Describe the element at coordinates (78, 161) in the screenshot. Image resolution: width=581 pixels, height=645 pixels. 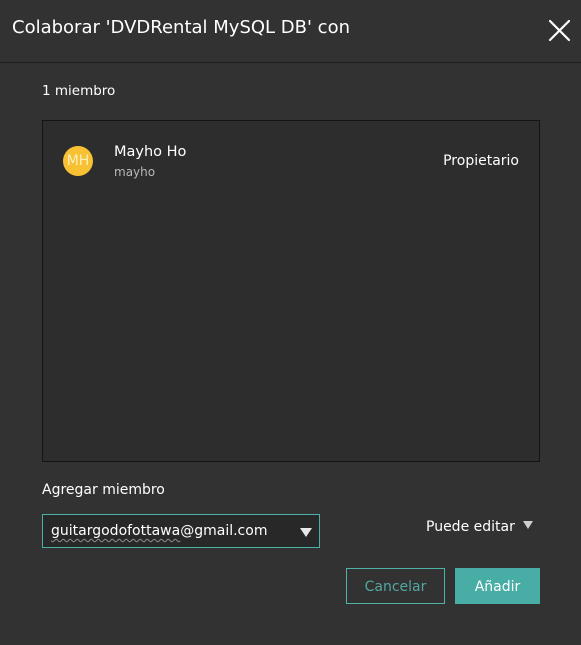
I see `avatar: MH` at that location.